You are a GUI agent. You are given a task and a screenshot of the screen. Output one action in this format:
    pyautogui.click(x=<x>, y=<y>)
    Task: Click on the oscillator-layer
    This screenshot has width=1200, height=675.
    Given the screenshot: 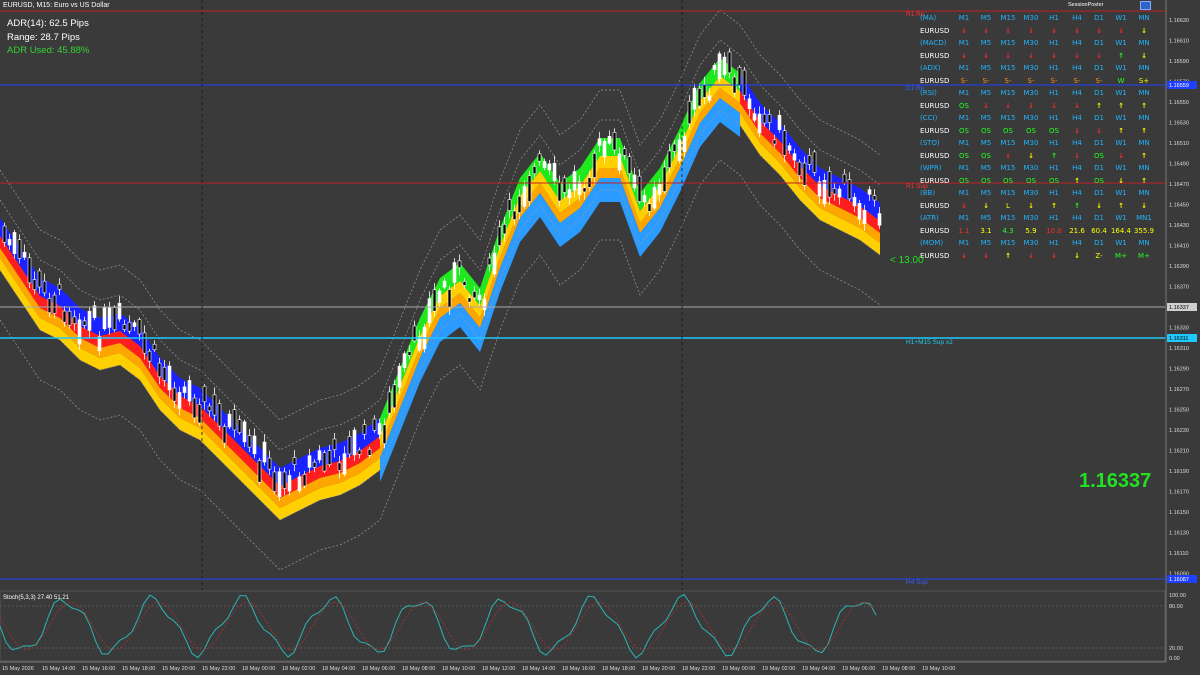 What is the action you would take?
    pyautogui.click(x=583, y=626)
    